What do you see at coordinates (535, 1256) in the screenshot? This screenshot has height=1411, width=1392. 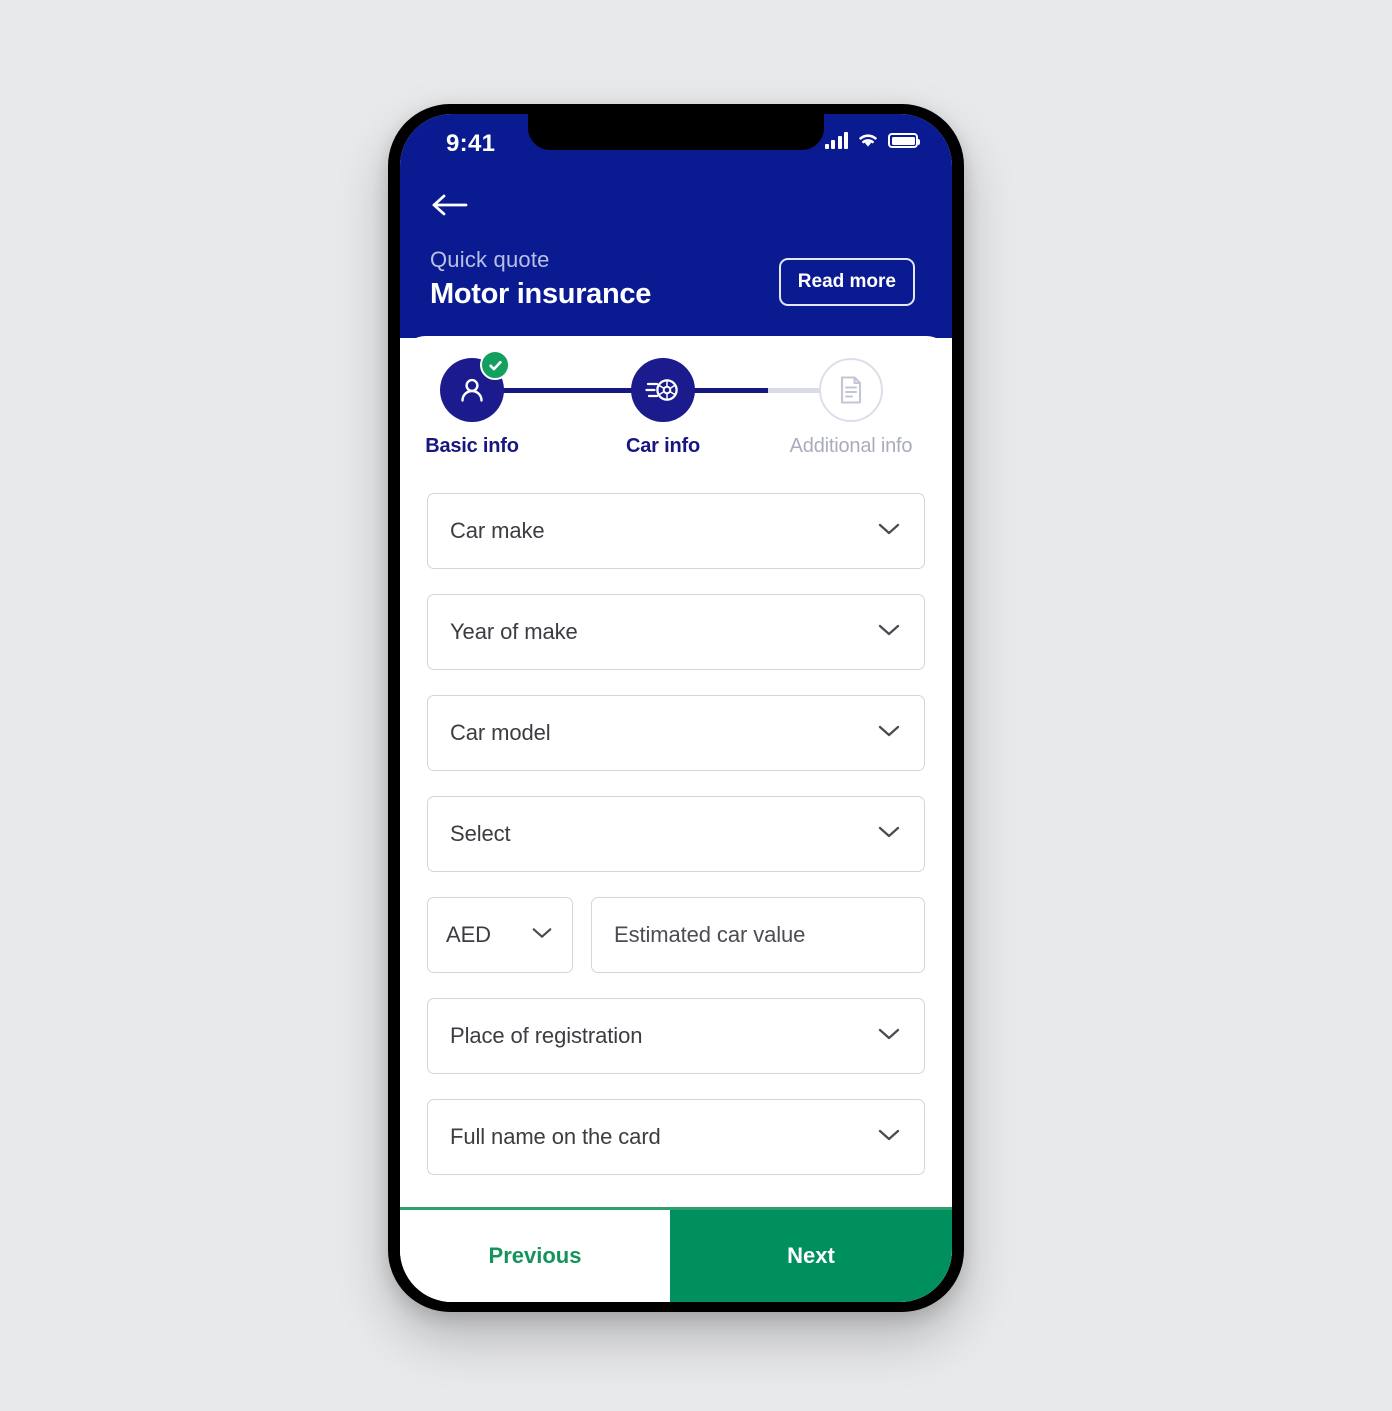 I see `previous-button: Previous` at bounding box center [535, 1256].